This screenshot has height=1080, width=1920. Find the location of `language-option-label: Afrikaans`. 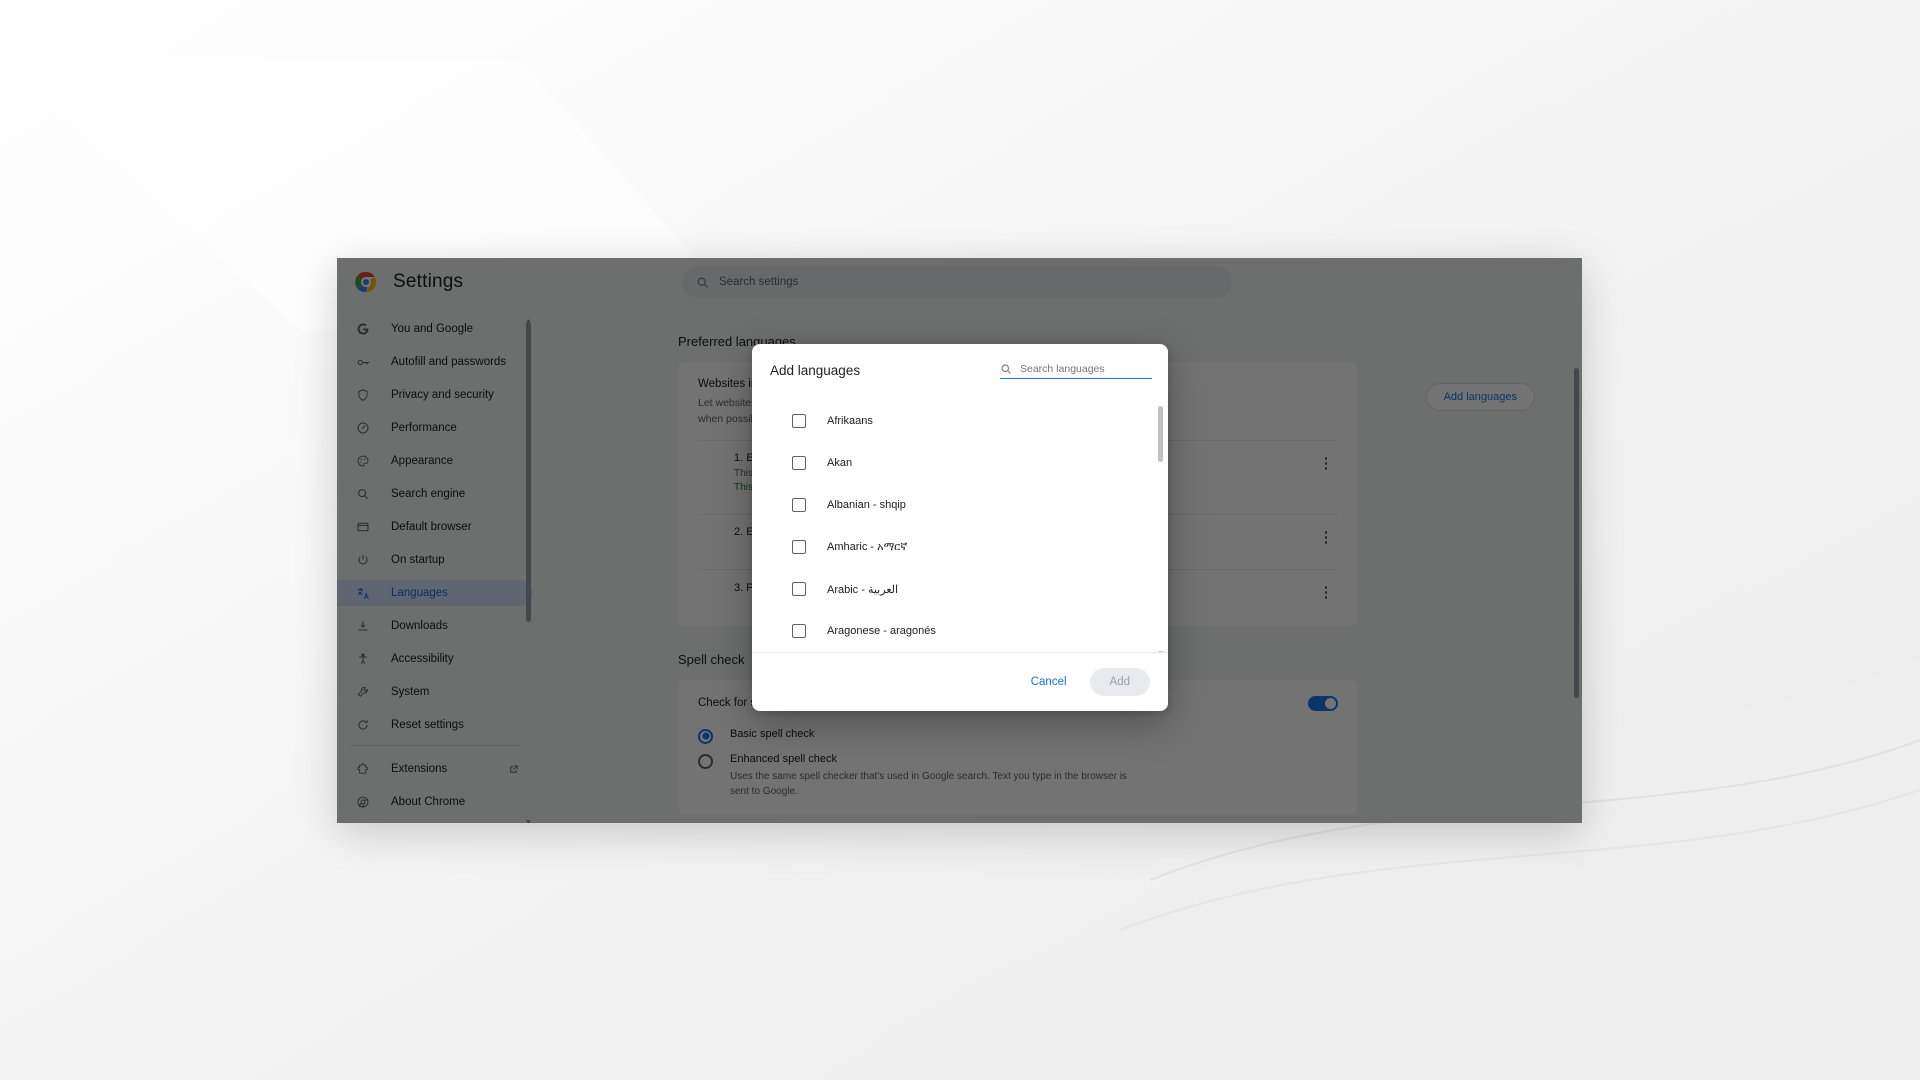

language-option-label: Afrikaans is located at coordinates (850, 421).